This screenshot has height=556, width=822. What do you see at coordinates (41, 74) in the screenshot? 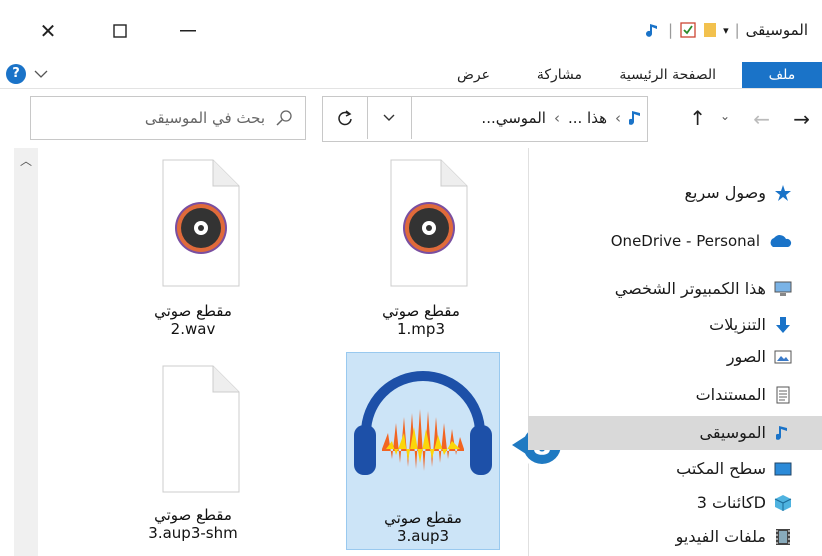
I see `expand-ribbon-icon` at bounding box center [41, 74].